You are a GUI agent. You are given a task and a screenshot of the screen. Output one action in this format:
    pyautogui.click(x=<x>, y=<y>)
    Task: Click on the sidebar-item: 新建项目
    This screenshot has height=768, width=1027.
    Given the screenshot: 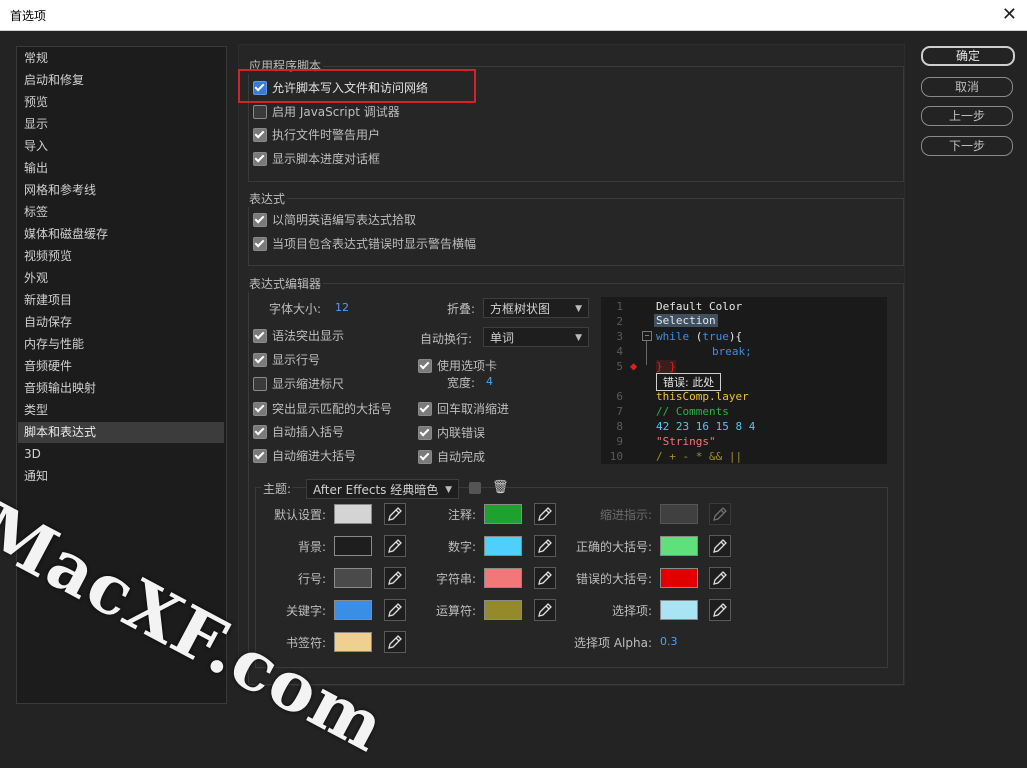 What is the action you would take?
    pyautogui.click(x=121, y=300)
    